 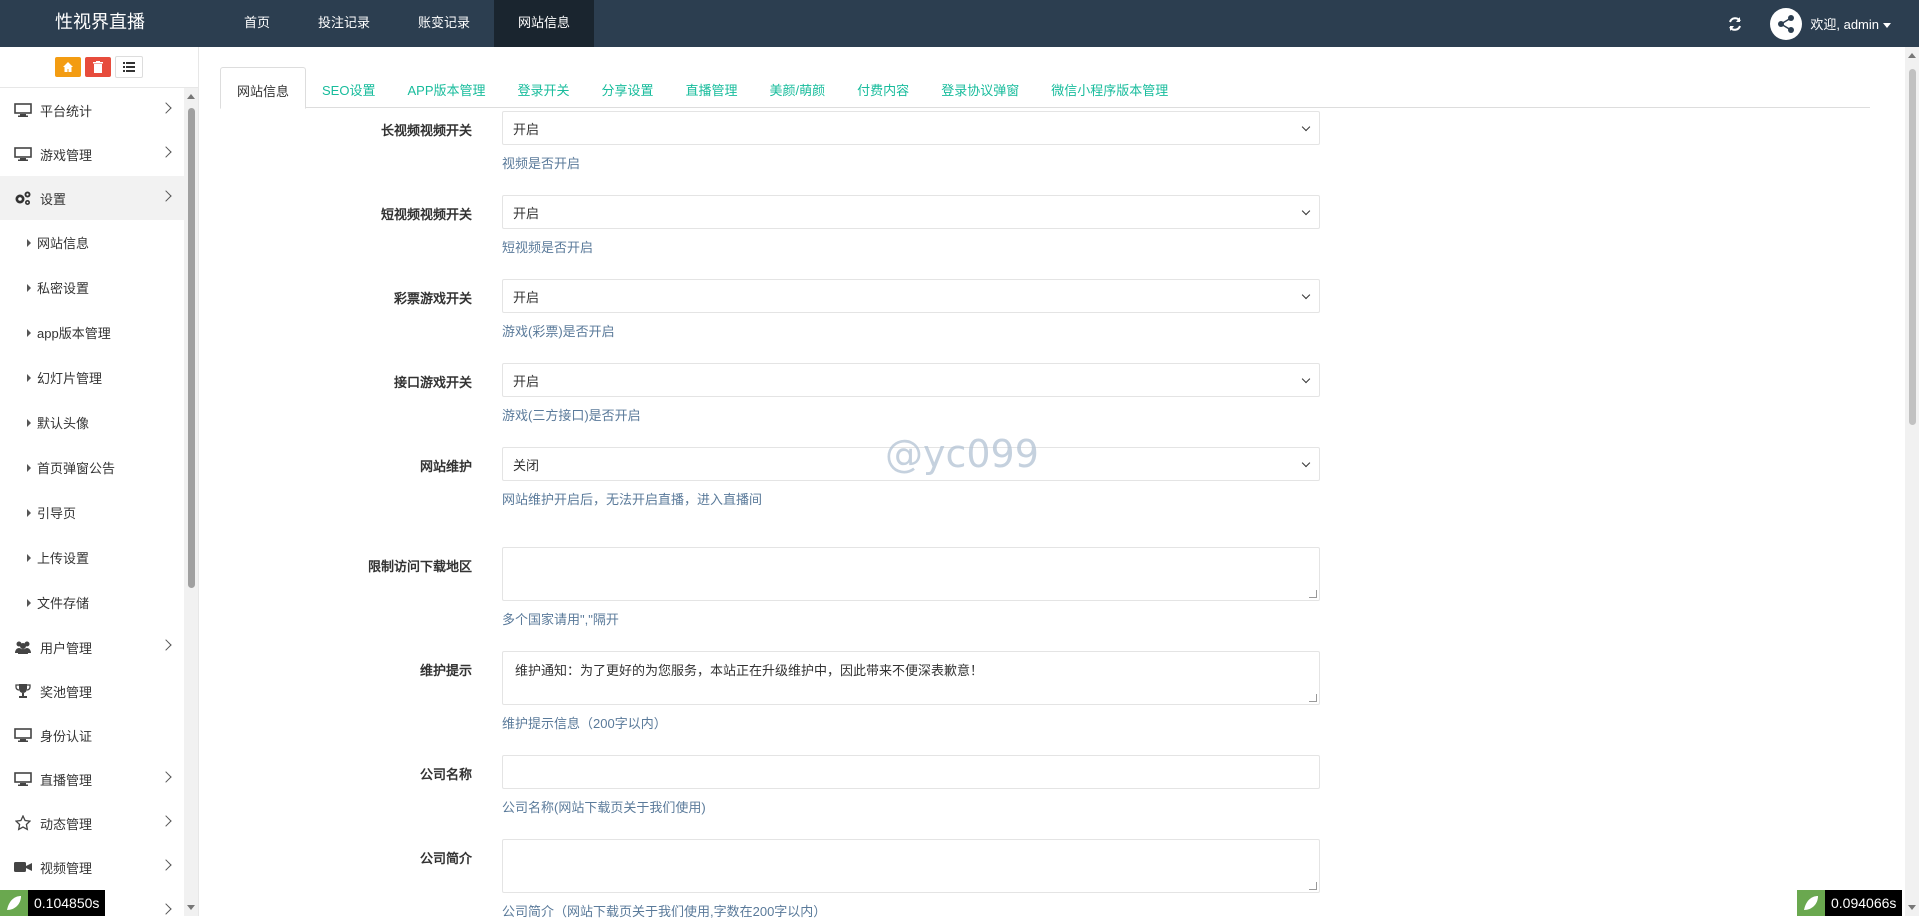 What do you see at coordinates (628, 86) in the screenshot?
I see `settings-tab: 分享设置` at bounding box center [628, 86].